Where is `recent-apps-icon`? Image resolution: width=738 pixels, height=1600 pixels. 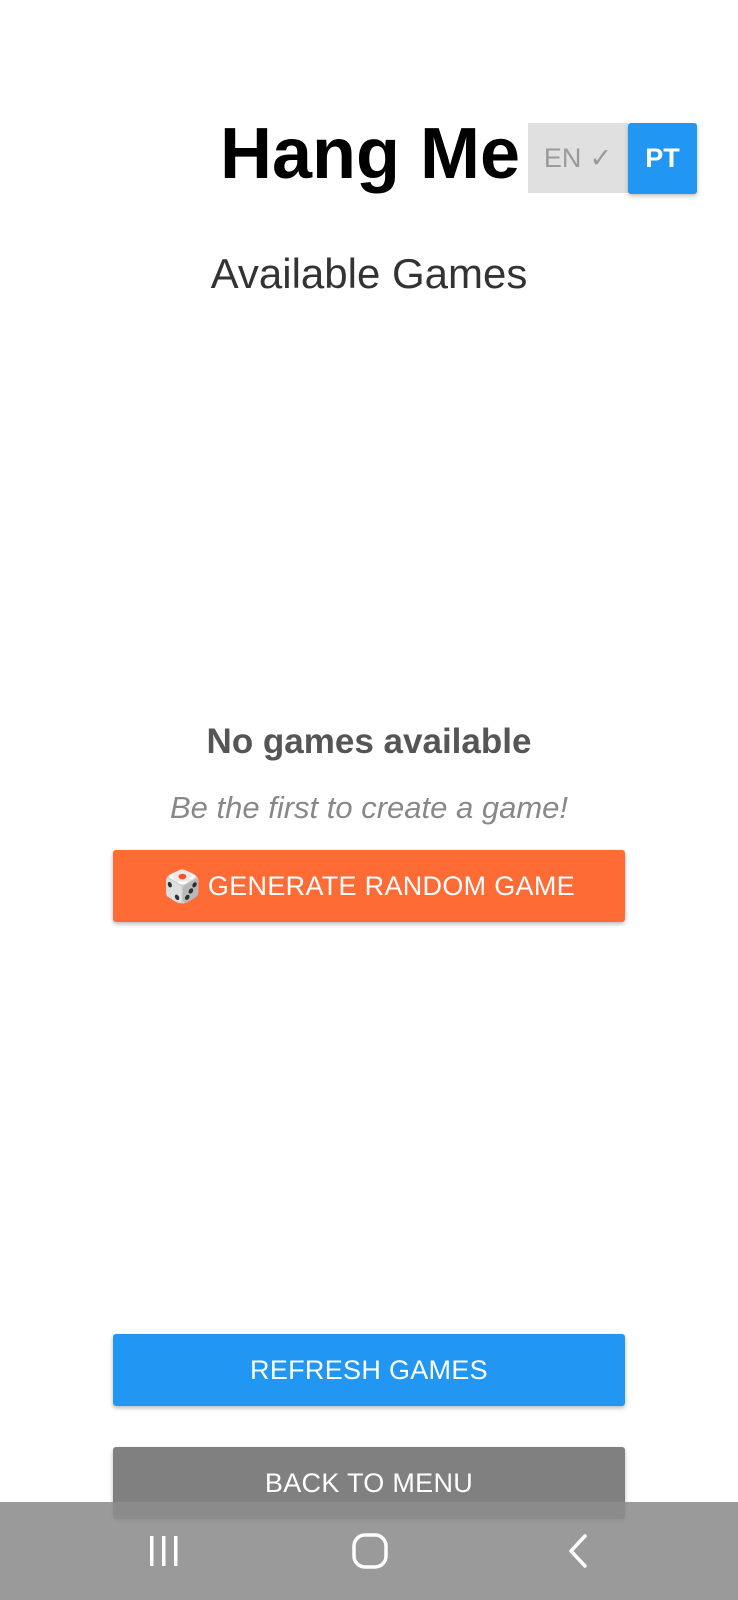
recent-apps-icon is located at coordinates (164, 1551).